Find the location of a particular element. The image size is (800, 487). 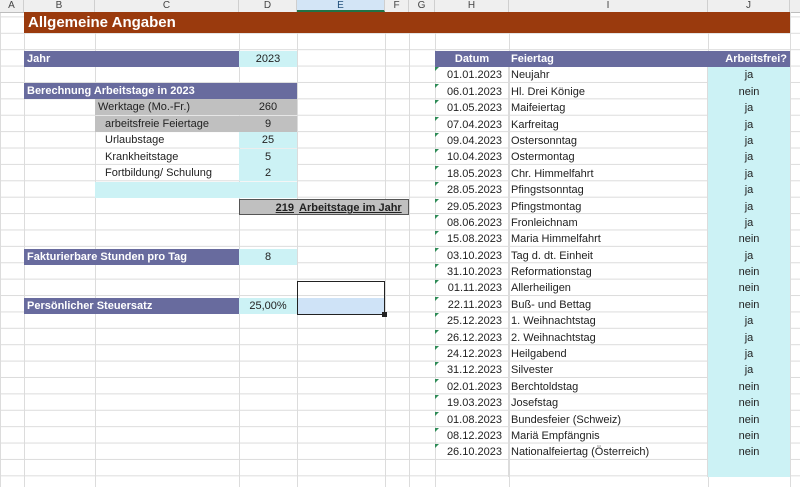

berechnung-header: Berechnung Arbeitstage in 2023 is located at coordinates (160, 91).